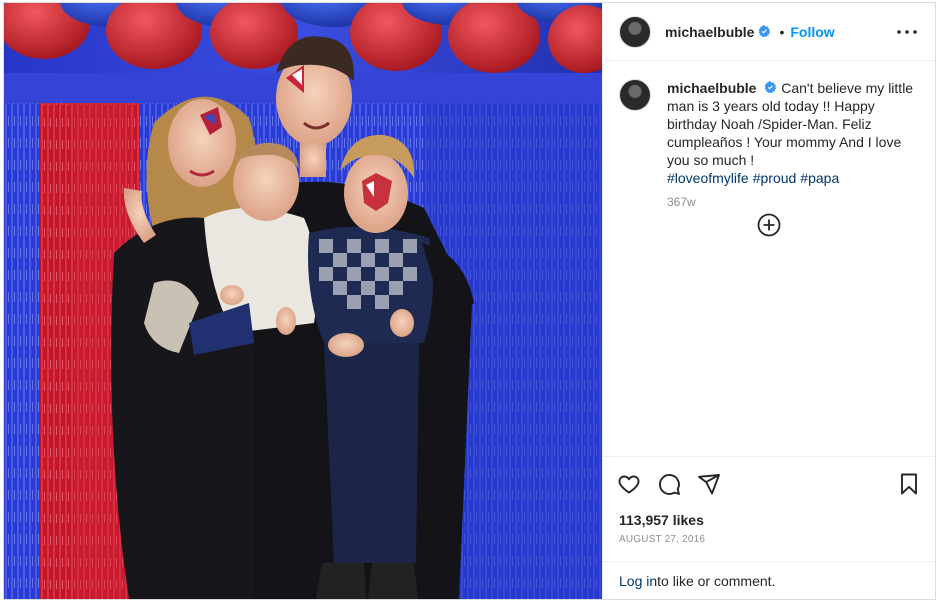 The image size is (939, 603). What do you see at coordinates (716, 580) in the screenshot?
I see `login-prompt-text: to like or comment.` at bounding box center [716, 580].